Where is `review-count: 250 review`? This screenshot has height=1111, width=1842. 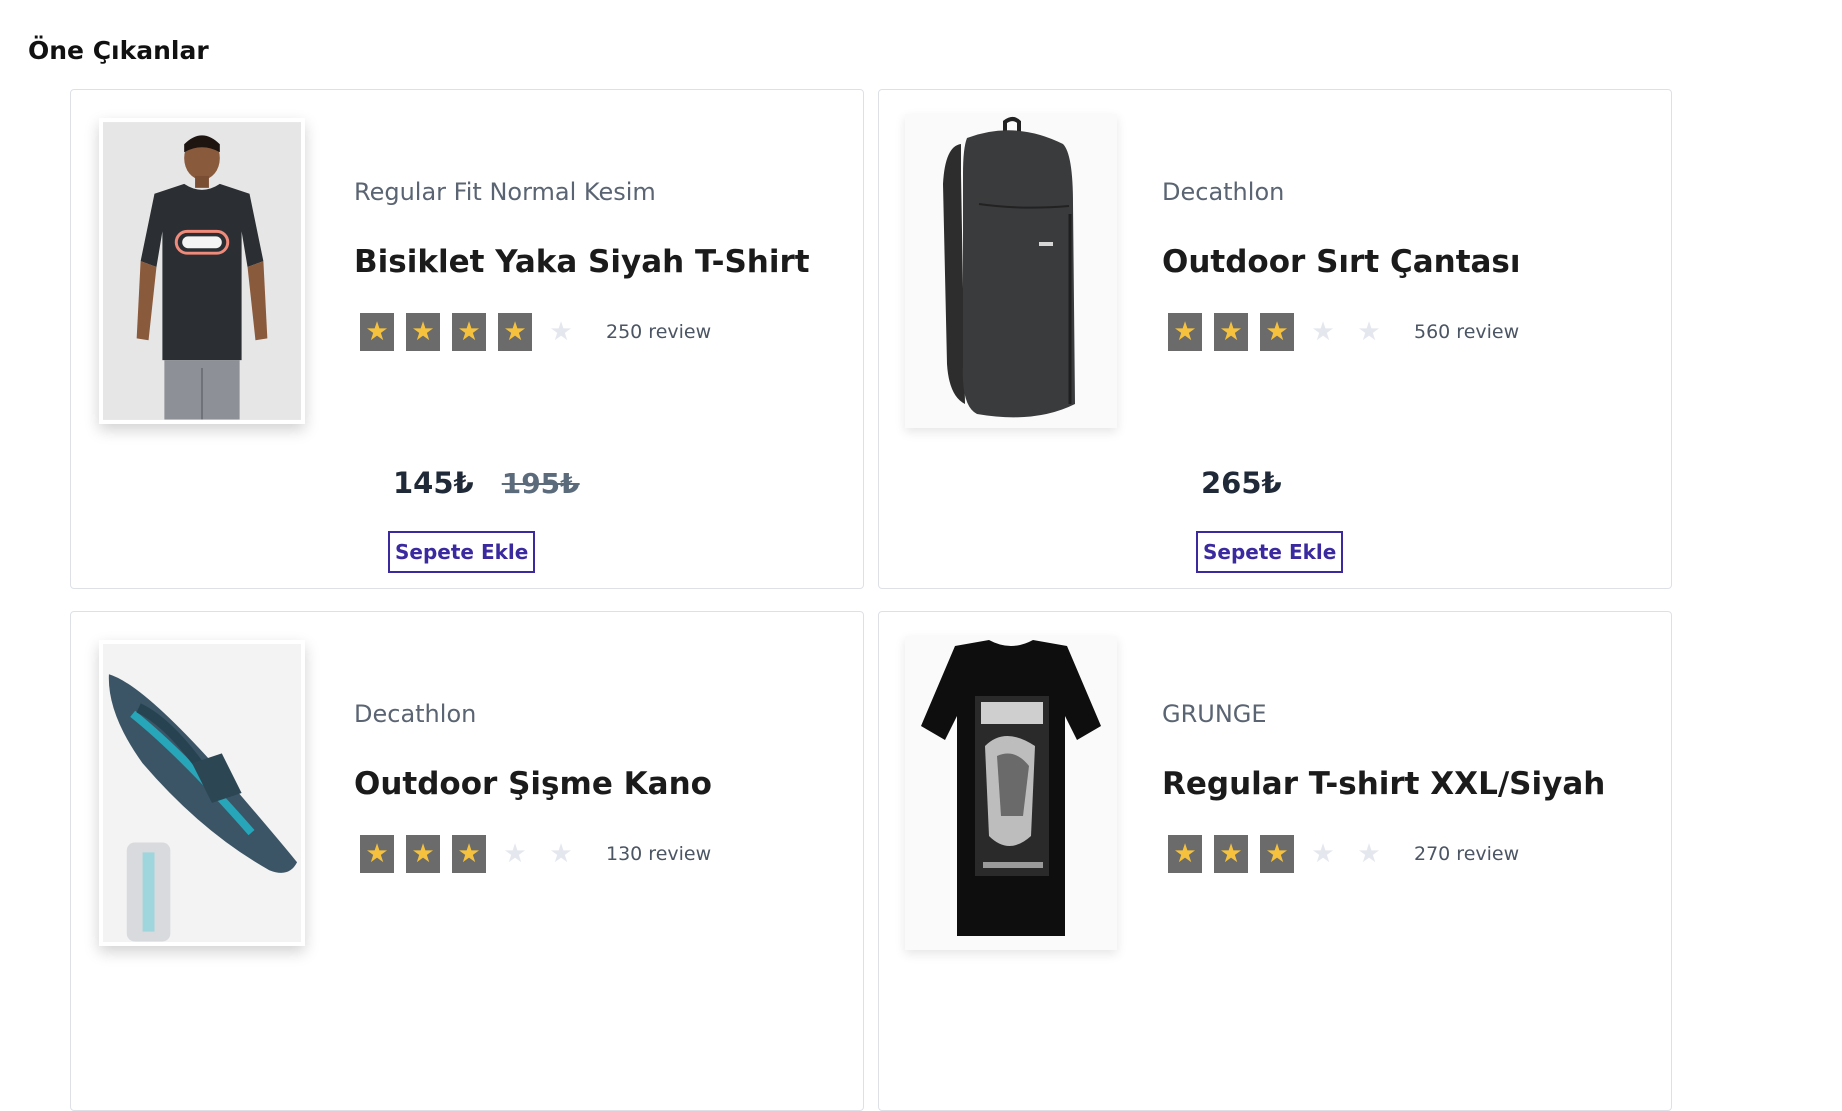 review-count: 250 review is located at coordinates (659, 332).